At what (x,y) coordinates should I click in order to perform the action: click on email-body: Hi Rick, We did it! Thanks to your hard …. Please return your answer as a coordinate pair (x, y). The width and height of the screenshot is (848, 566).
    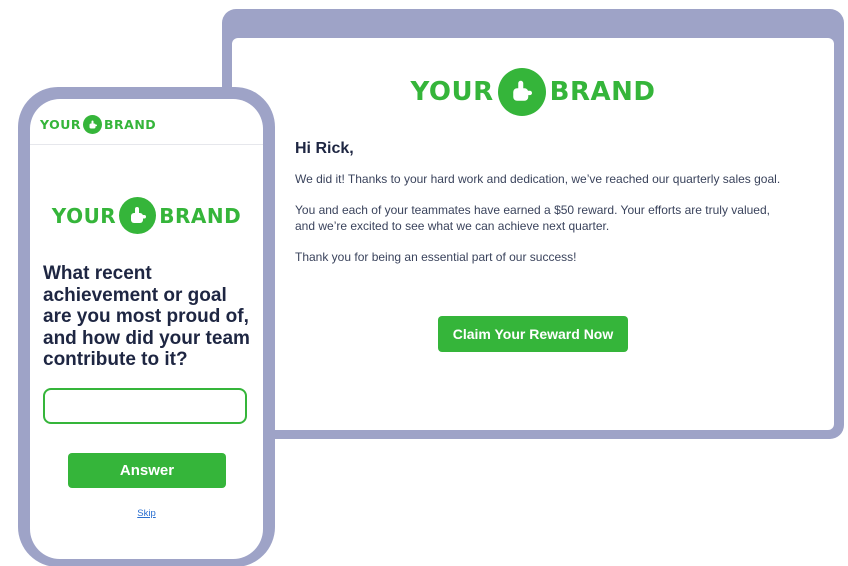
    Looking at the image, I should click on (540, 209).